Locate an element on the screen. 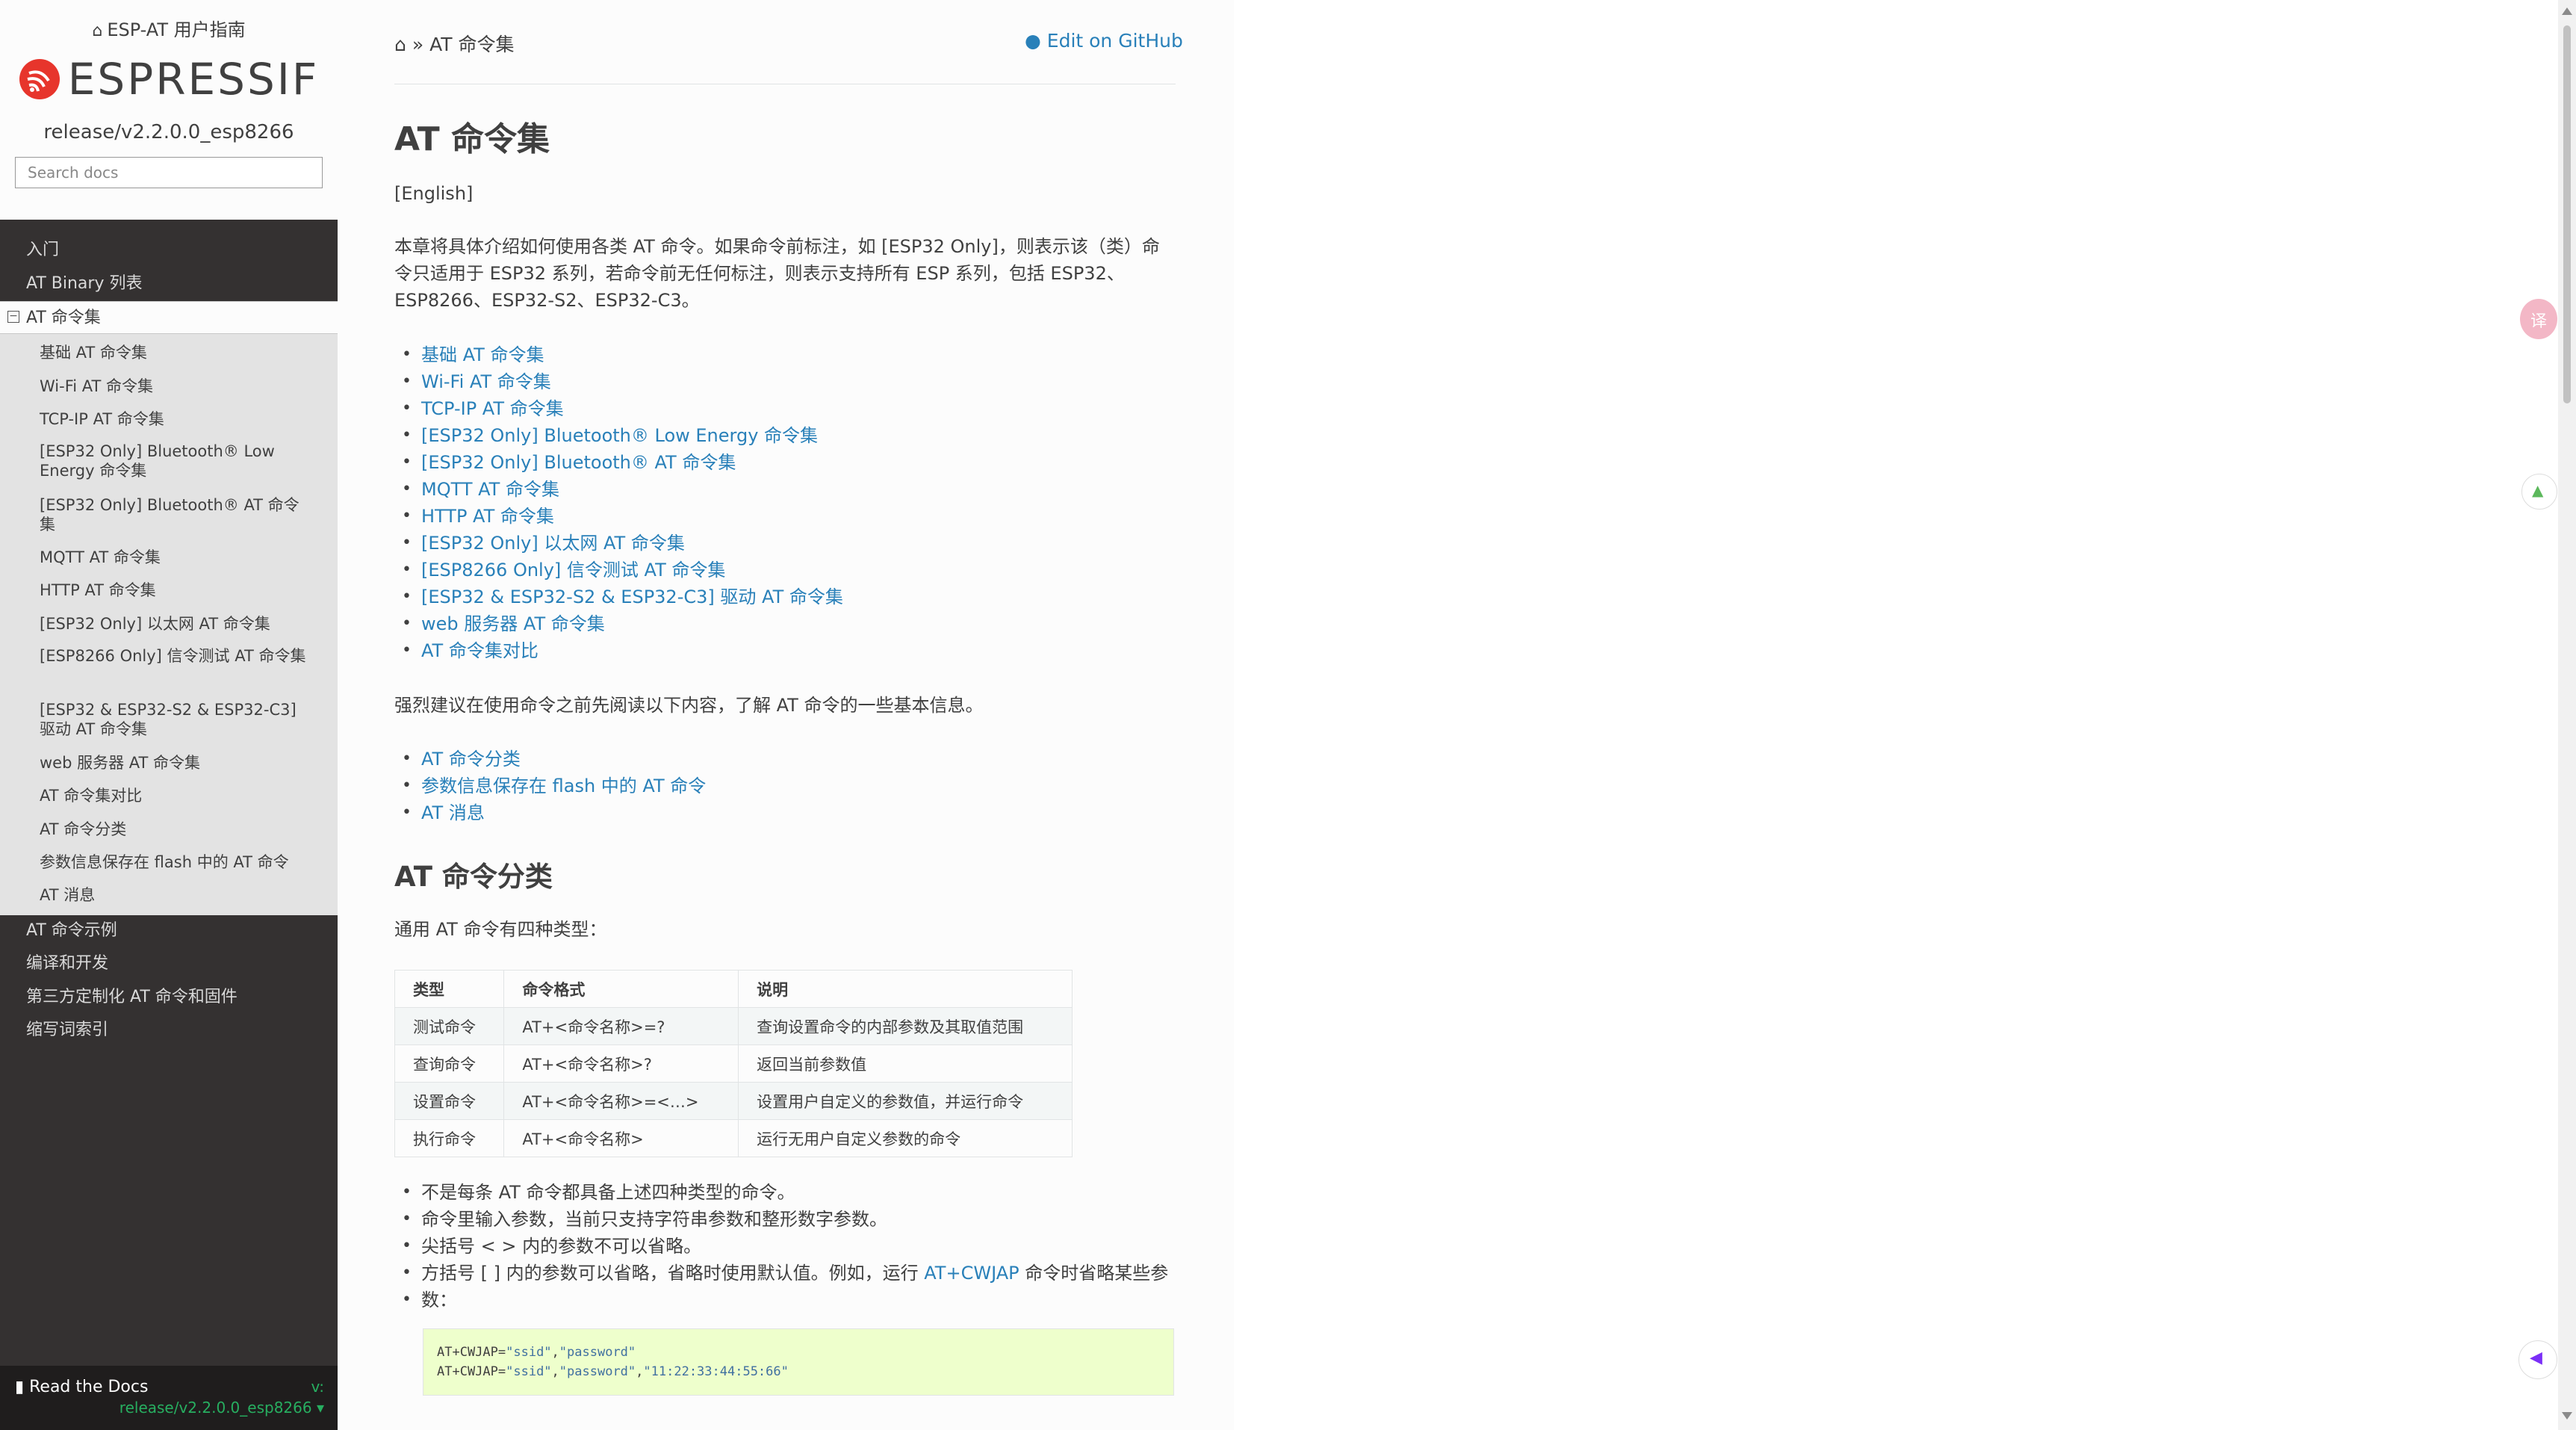 The height and width of the screenshot is (1430, 2576). scrollbar-thumb is located at coordinates (2567, 214).